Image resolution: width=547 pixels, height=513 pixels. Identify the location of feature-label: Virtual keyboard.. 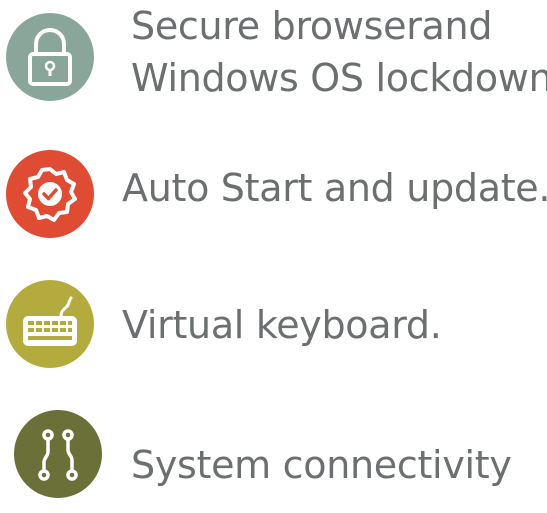
(282, 325).